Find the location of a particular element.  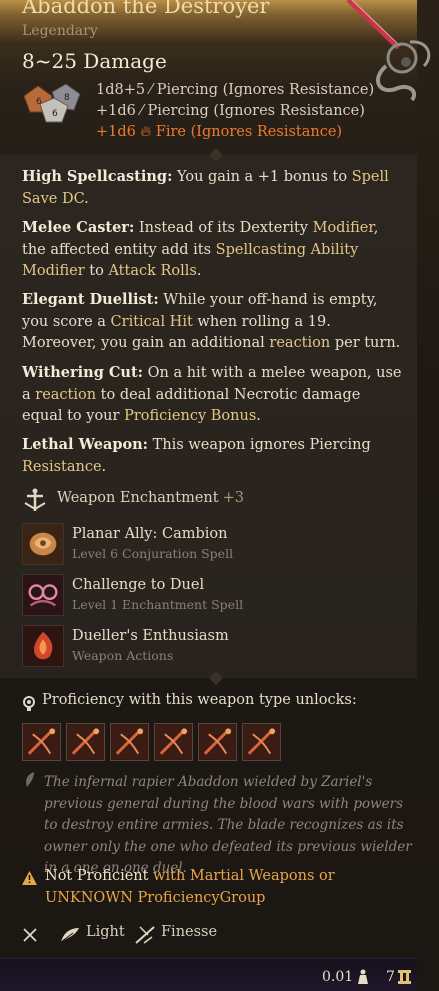

damage-type: Fire (Ignores Resistance) is located at coordinates (249, 132).